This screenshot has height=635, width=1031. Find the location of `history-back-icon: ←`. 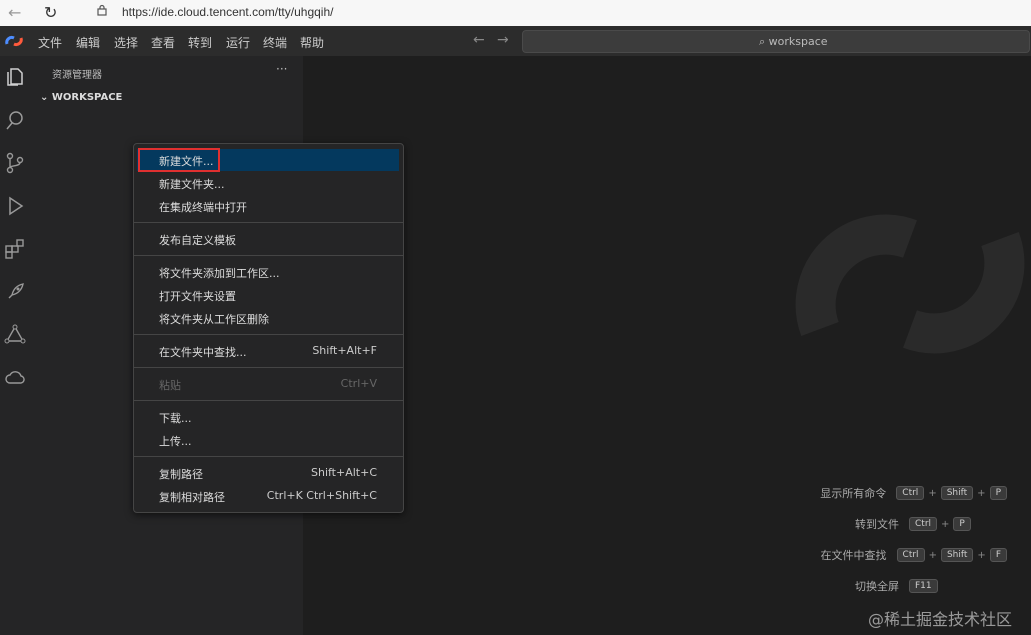

history-back-icon: ← is located at coordinates (479, 40).